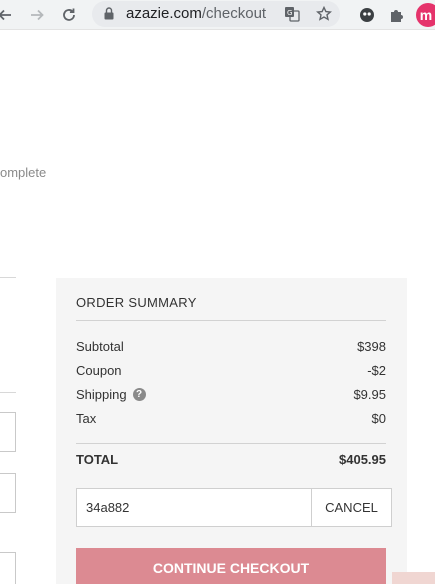  Describe the element at coordinates (351, 507) in the screenshot. I see `cancel-coupon-button: CANCEL` at that location.